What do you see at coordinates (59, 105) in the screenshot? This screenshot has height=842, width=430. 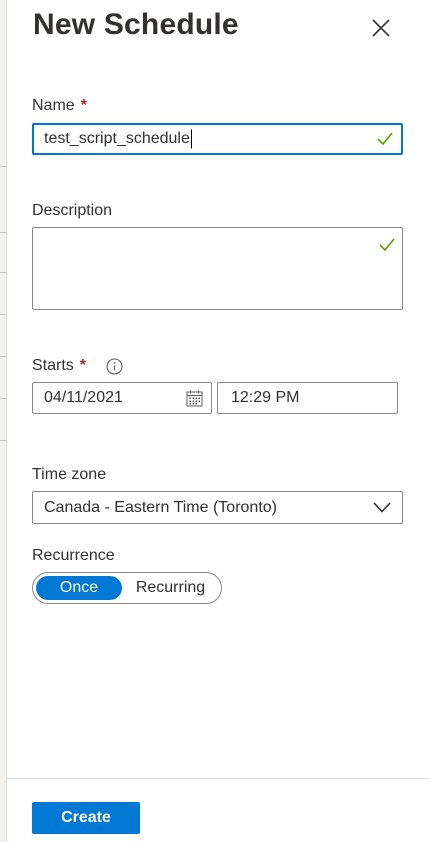 I see `name-label: Name *` at bounding box center [59, 105].